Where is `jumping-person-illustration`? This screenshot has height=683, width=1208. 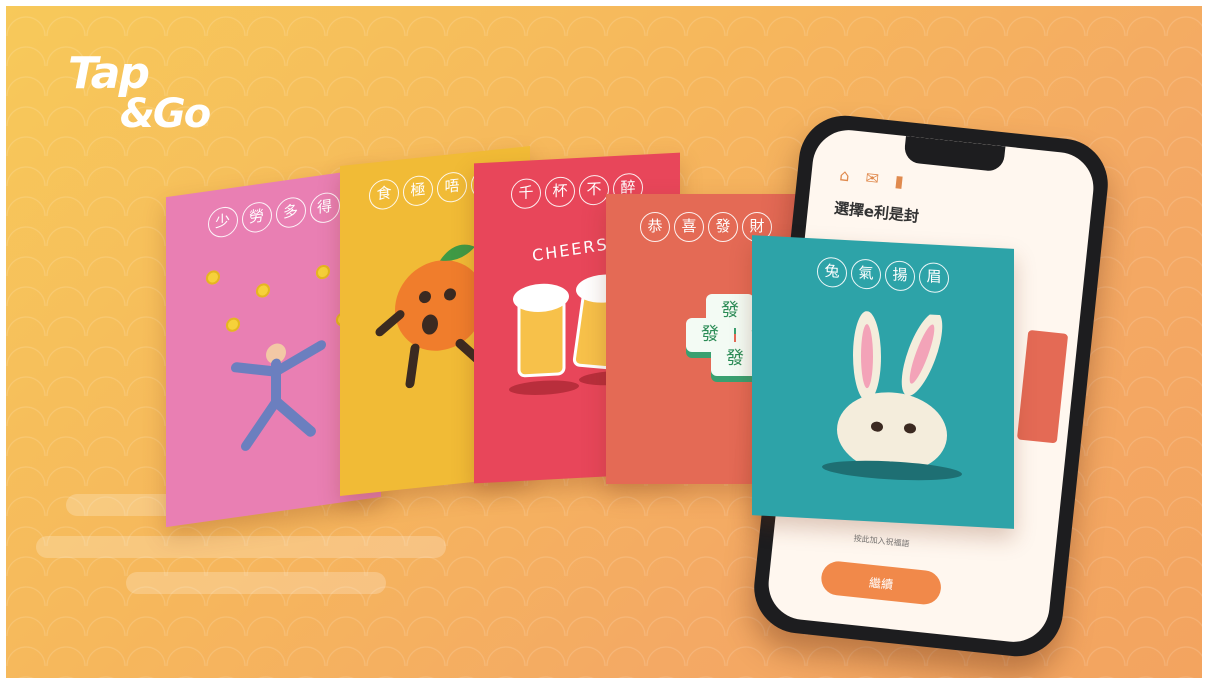
jumping-person-illustration is located at coordinates (278, 395).